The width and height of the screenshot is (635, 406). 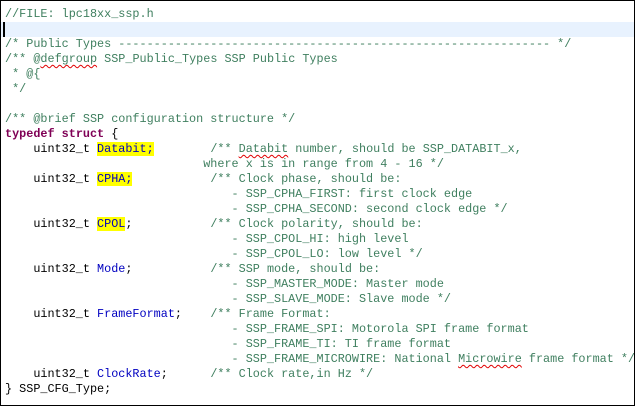 I want to click on code-line: * @{, so click(x=22, y=74).